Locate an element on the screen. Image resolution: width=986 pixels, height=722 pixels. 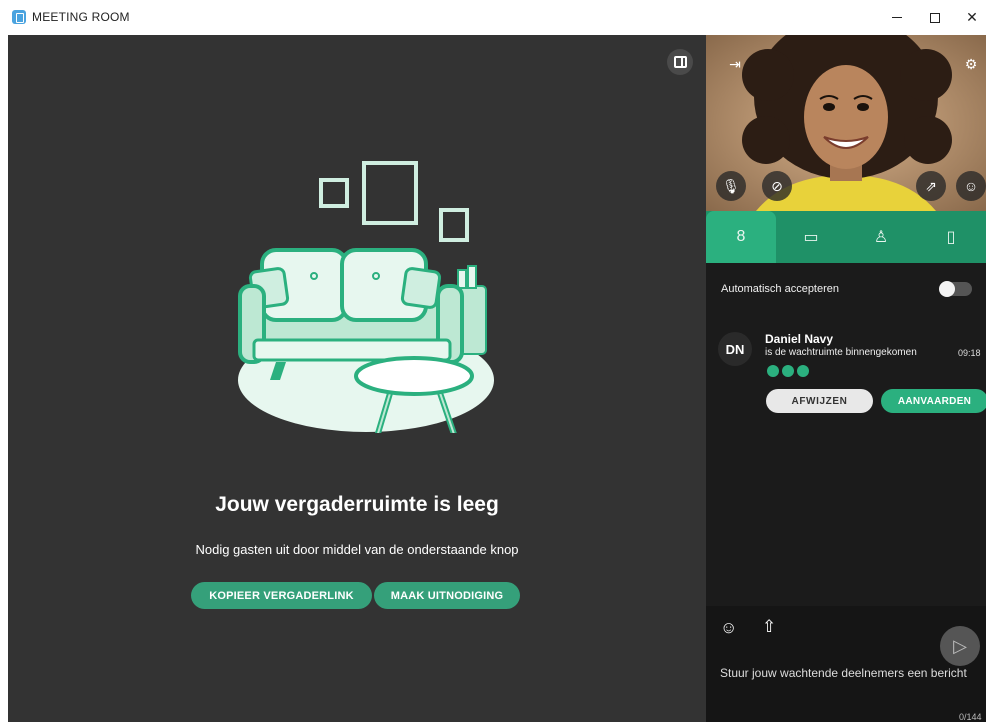
tab-notes: ▯ is located at coordinates (951, 237).